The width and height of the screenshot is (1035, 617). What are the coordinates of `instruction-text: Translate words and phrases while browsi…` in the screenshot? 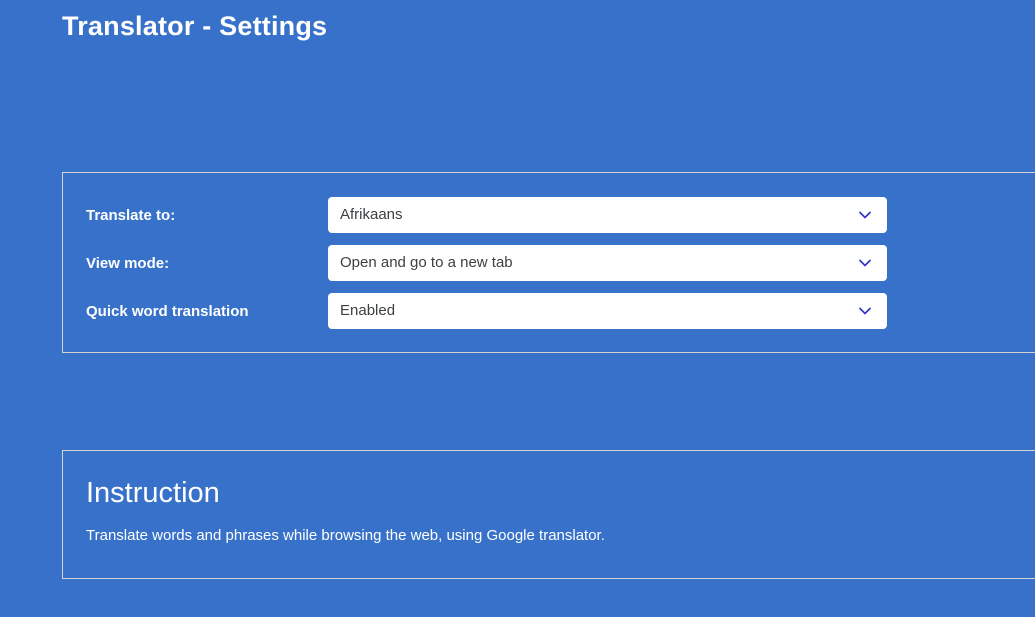 It's located at (345, 535).